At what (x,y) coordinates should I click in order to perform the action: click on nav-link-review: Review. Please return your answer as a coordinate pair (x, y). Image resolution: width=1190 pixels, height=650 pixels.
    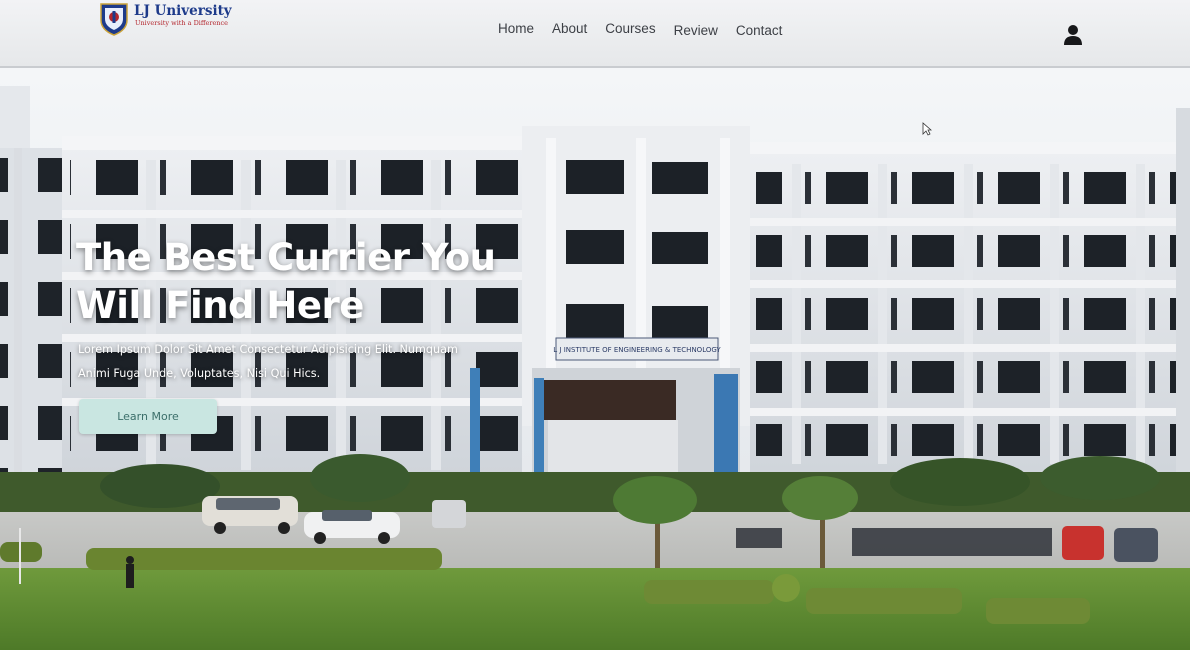
    Looking at the image, I should click on (696, 30).